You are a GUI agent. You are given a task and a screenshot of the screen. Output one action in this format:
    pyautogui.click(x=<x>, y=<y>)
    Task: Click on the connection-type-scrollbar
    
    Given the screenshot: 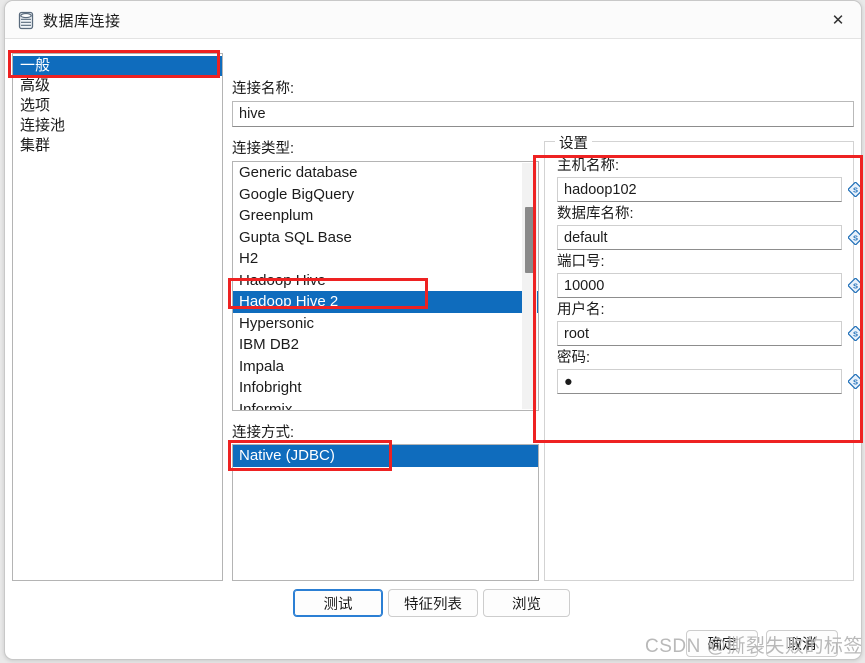 What is the action you would take?
    pyautogui.click(x=529, y=286)
    